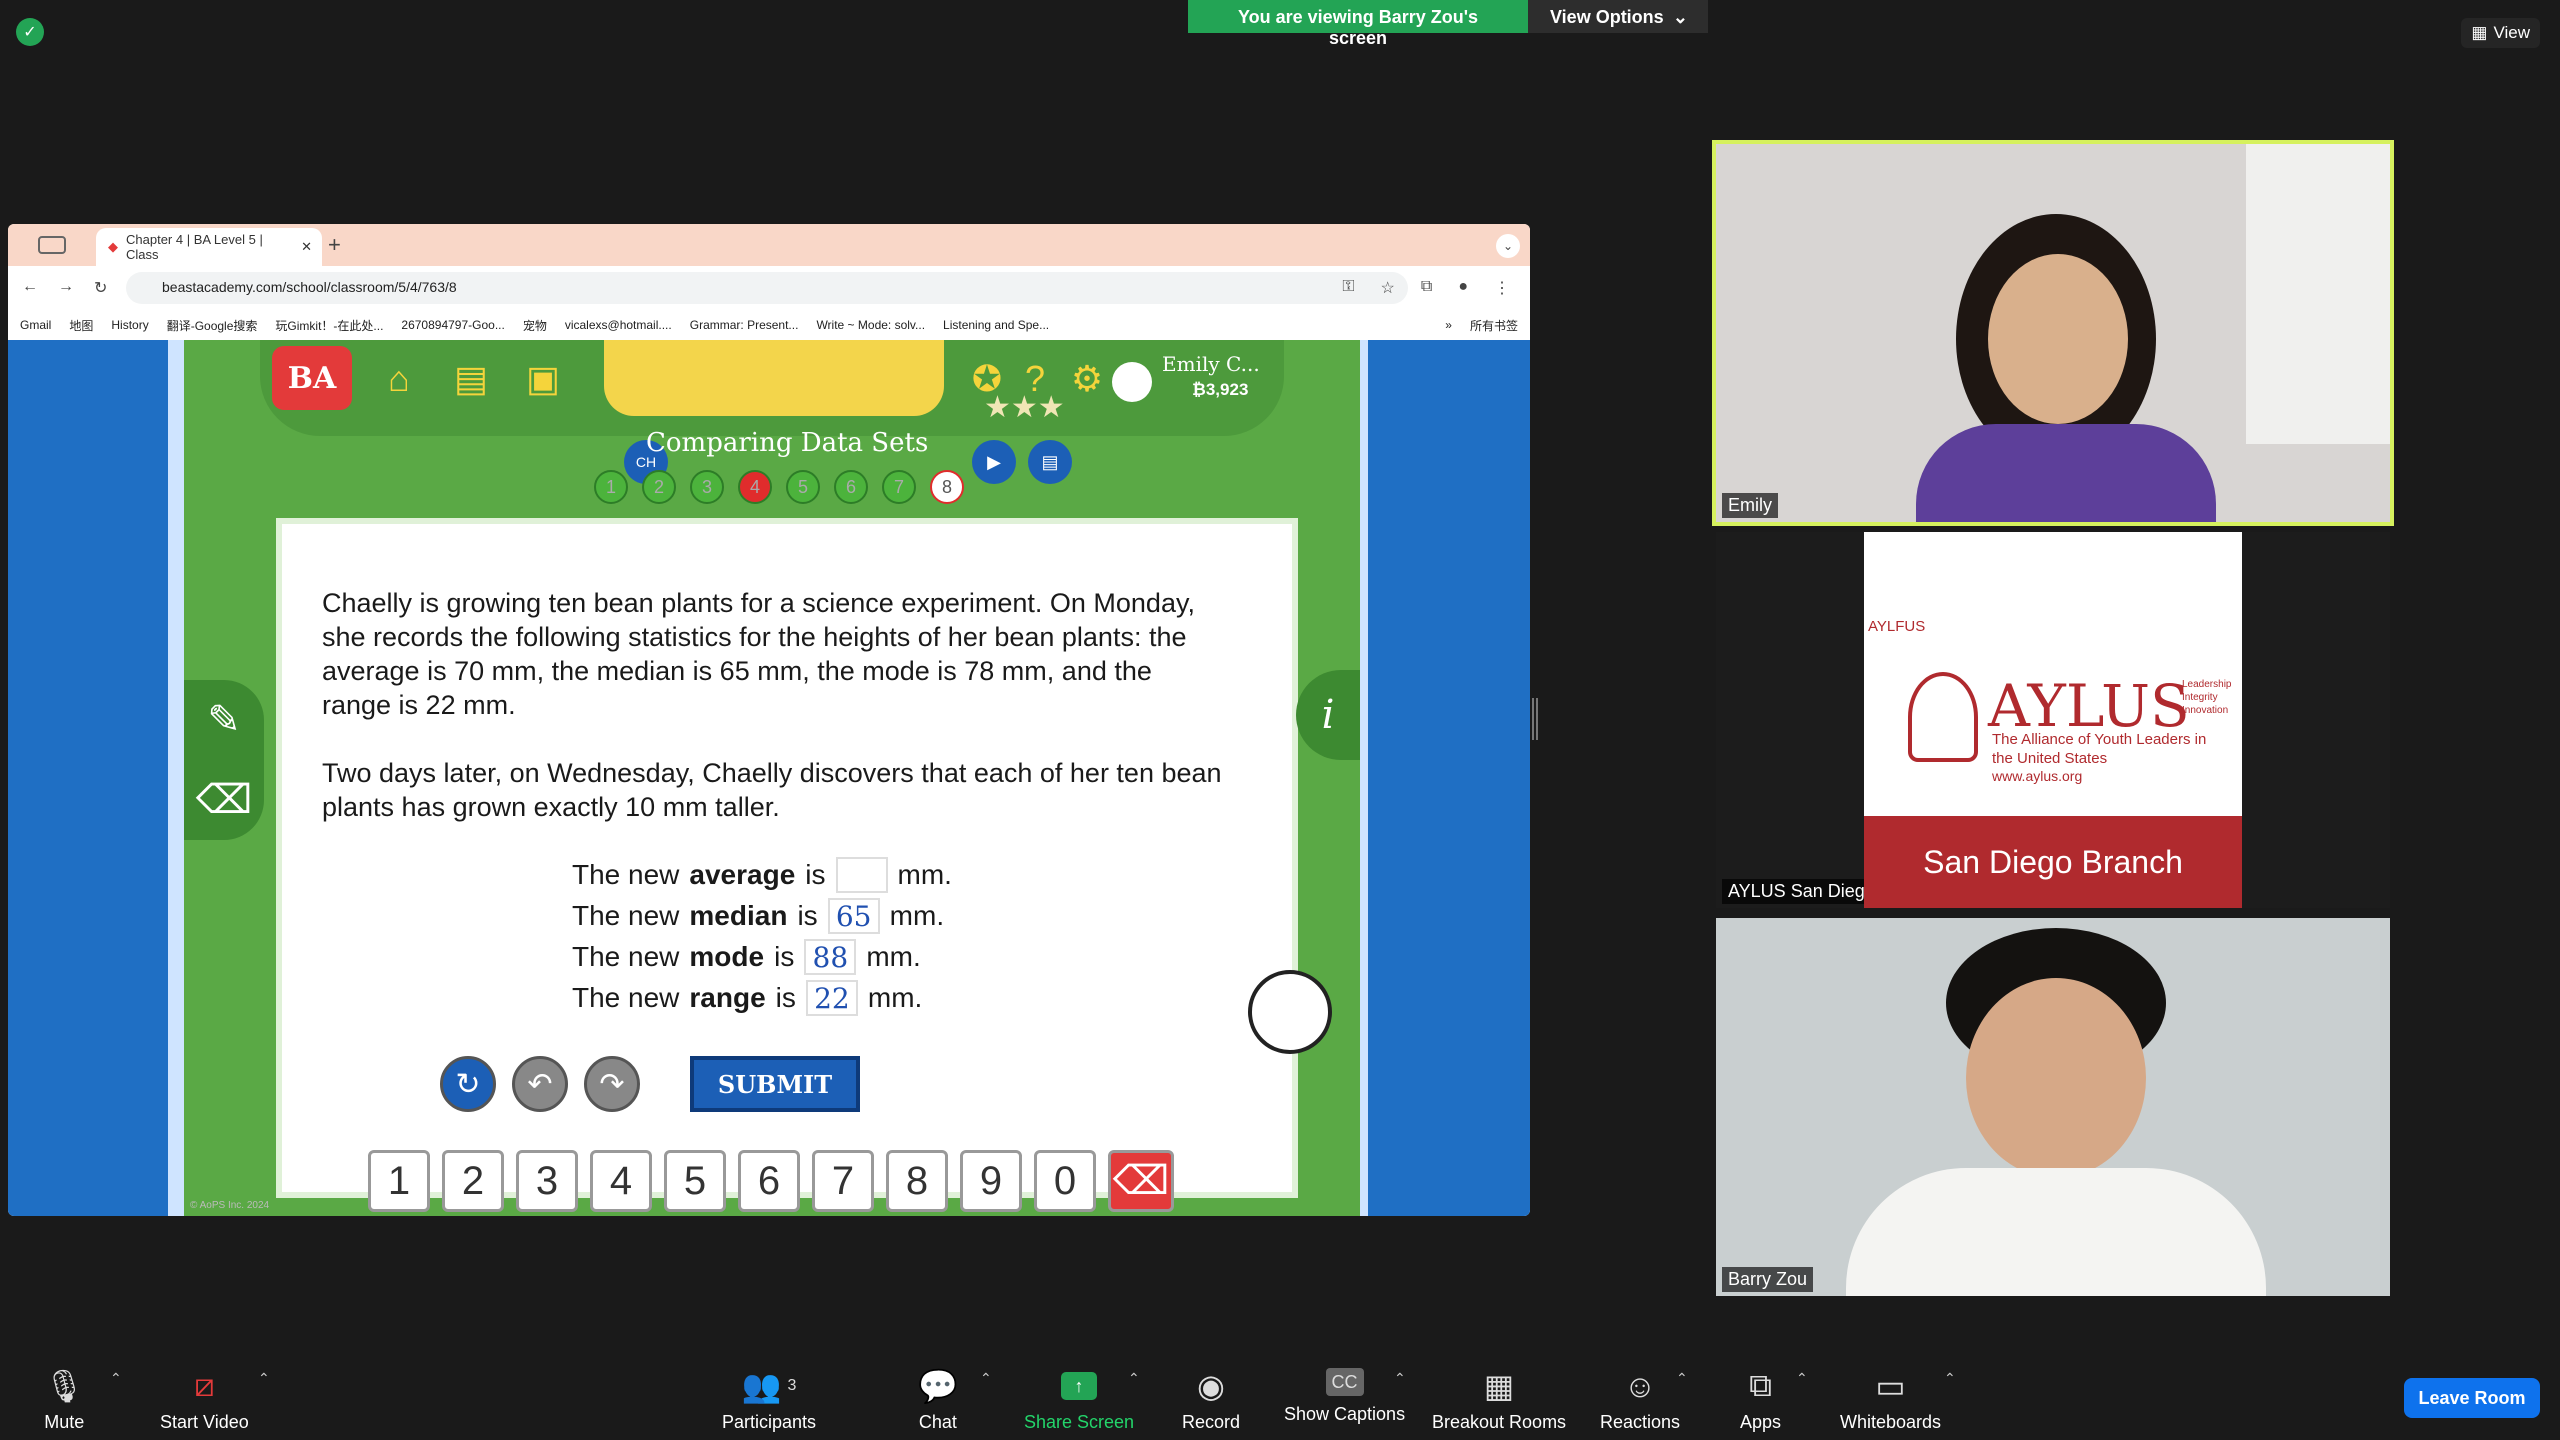 The image size is (2560, 1440). Describe the element at coordinates (830, 956) in the screenshot. I see `mode-answer-input: 88` at that location.